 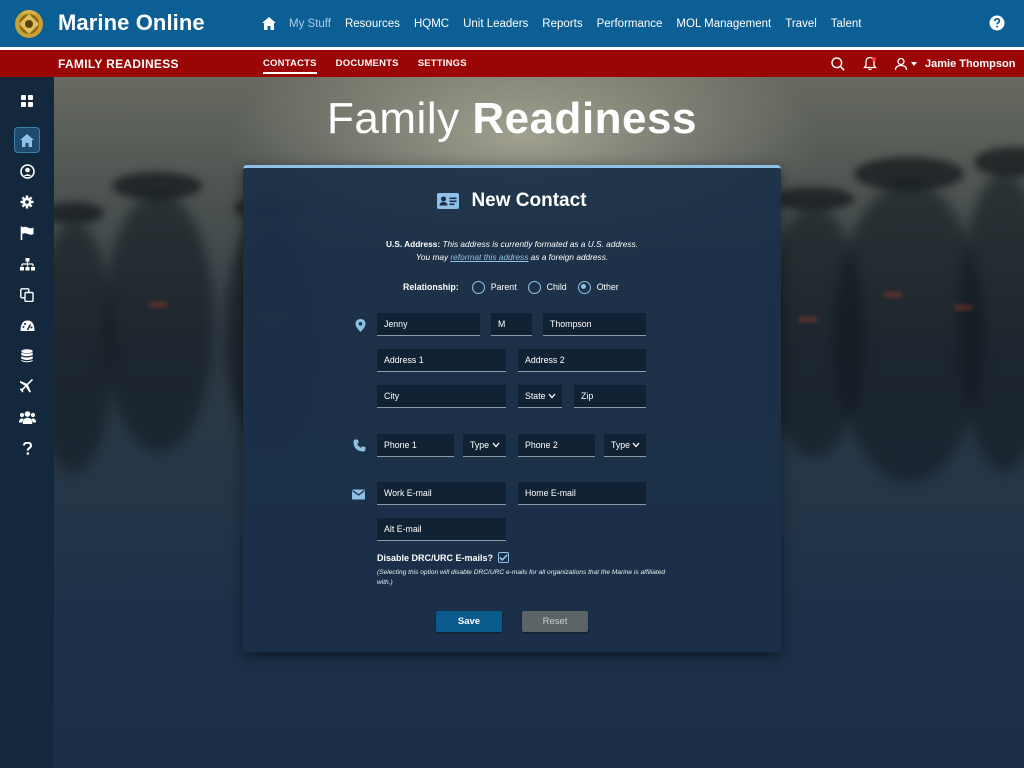 I want to click on home-icon, so click(x=270, y=24).